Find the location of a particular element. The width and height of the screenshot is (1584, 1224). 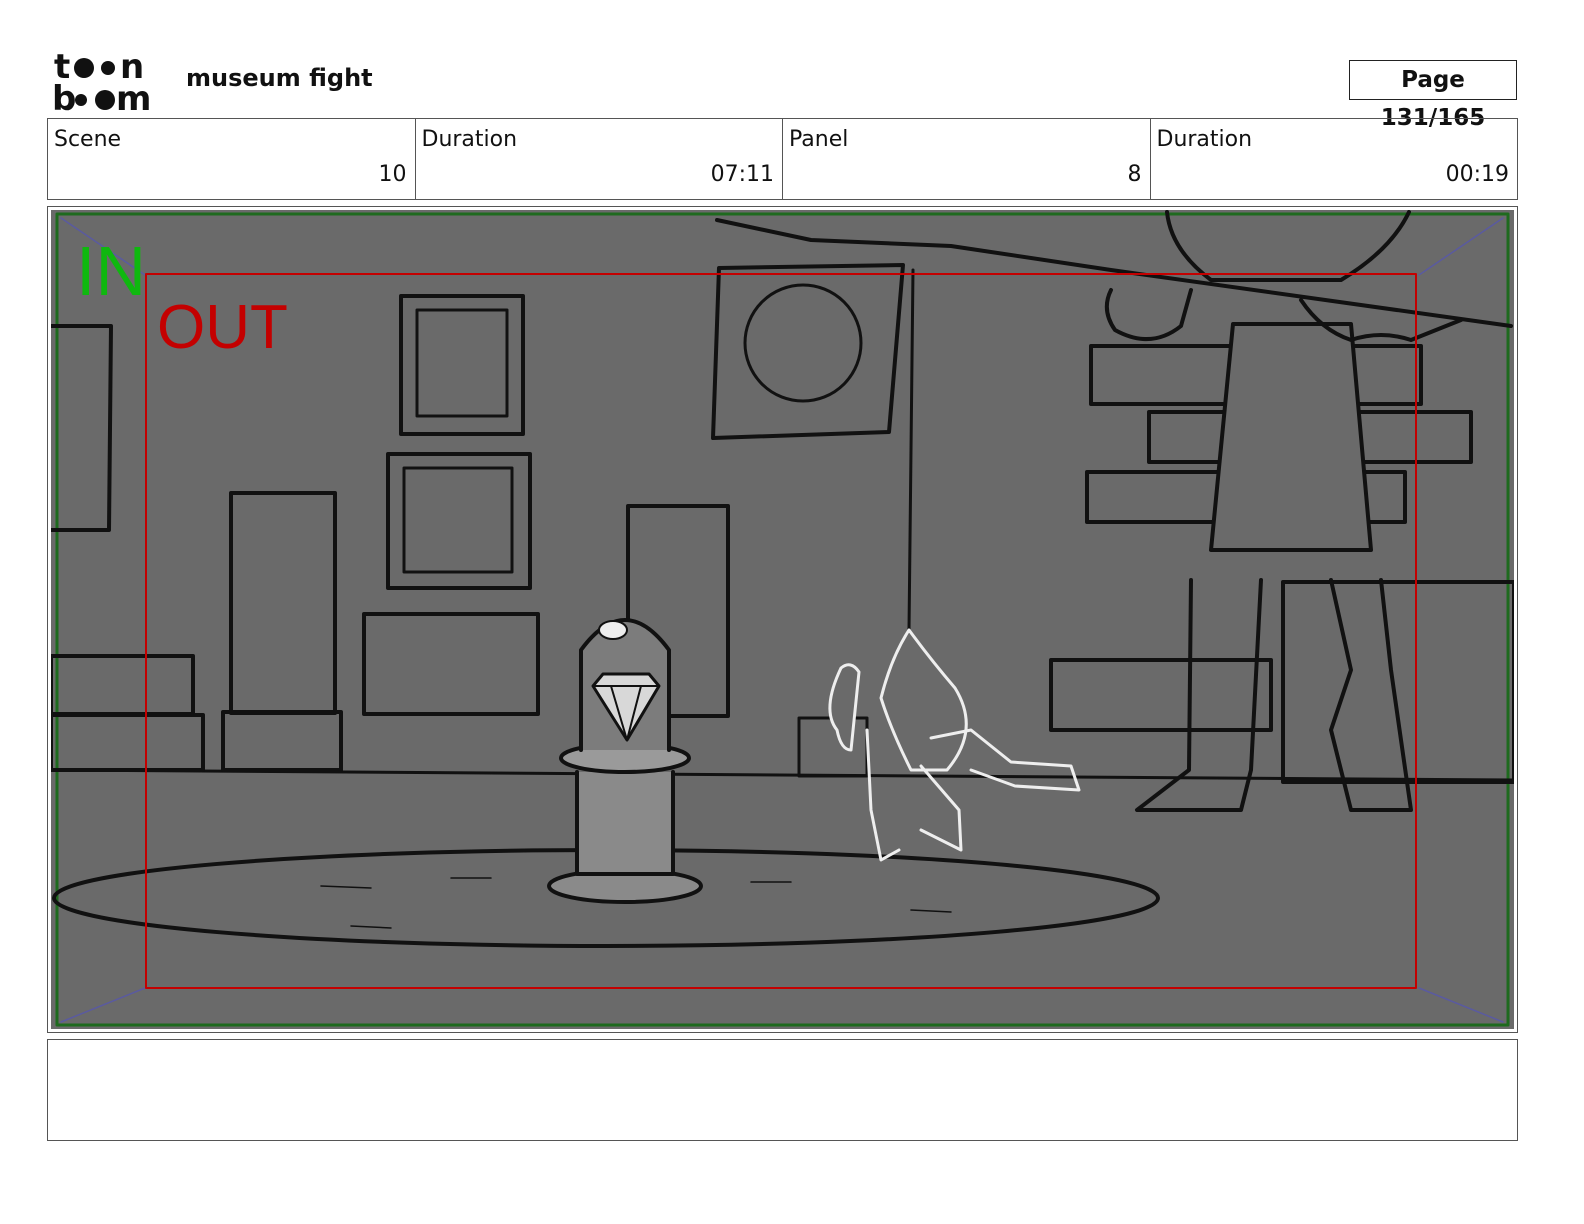

panel-value: 8 is located at coordinates (1134, 174).